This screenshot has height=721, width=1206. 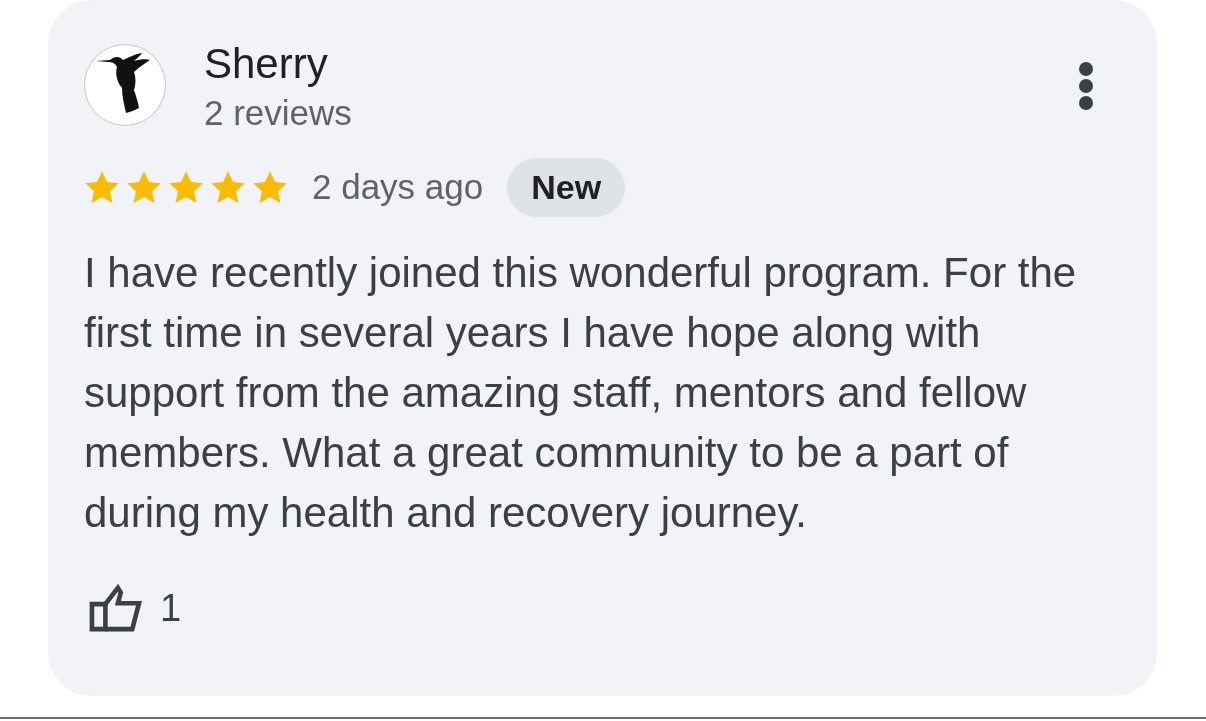 I want to click on more-options-icon, so click(x=1086, y=86).